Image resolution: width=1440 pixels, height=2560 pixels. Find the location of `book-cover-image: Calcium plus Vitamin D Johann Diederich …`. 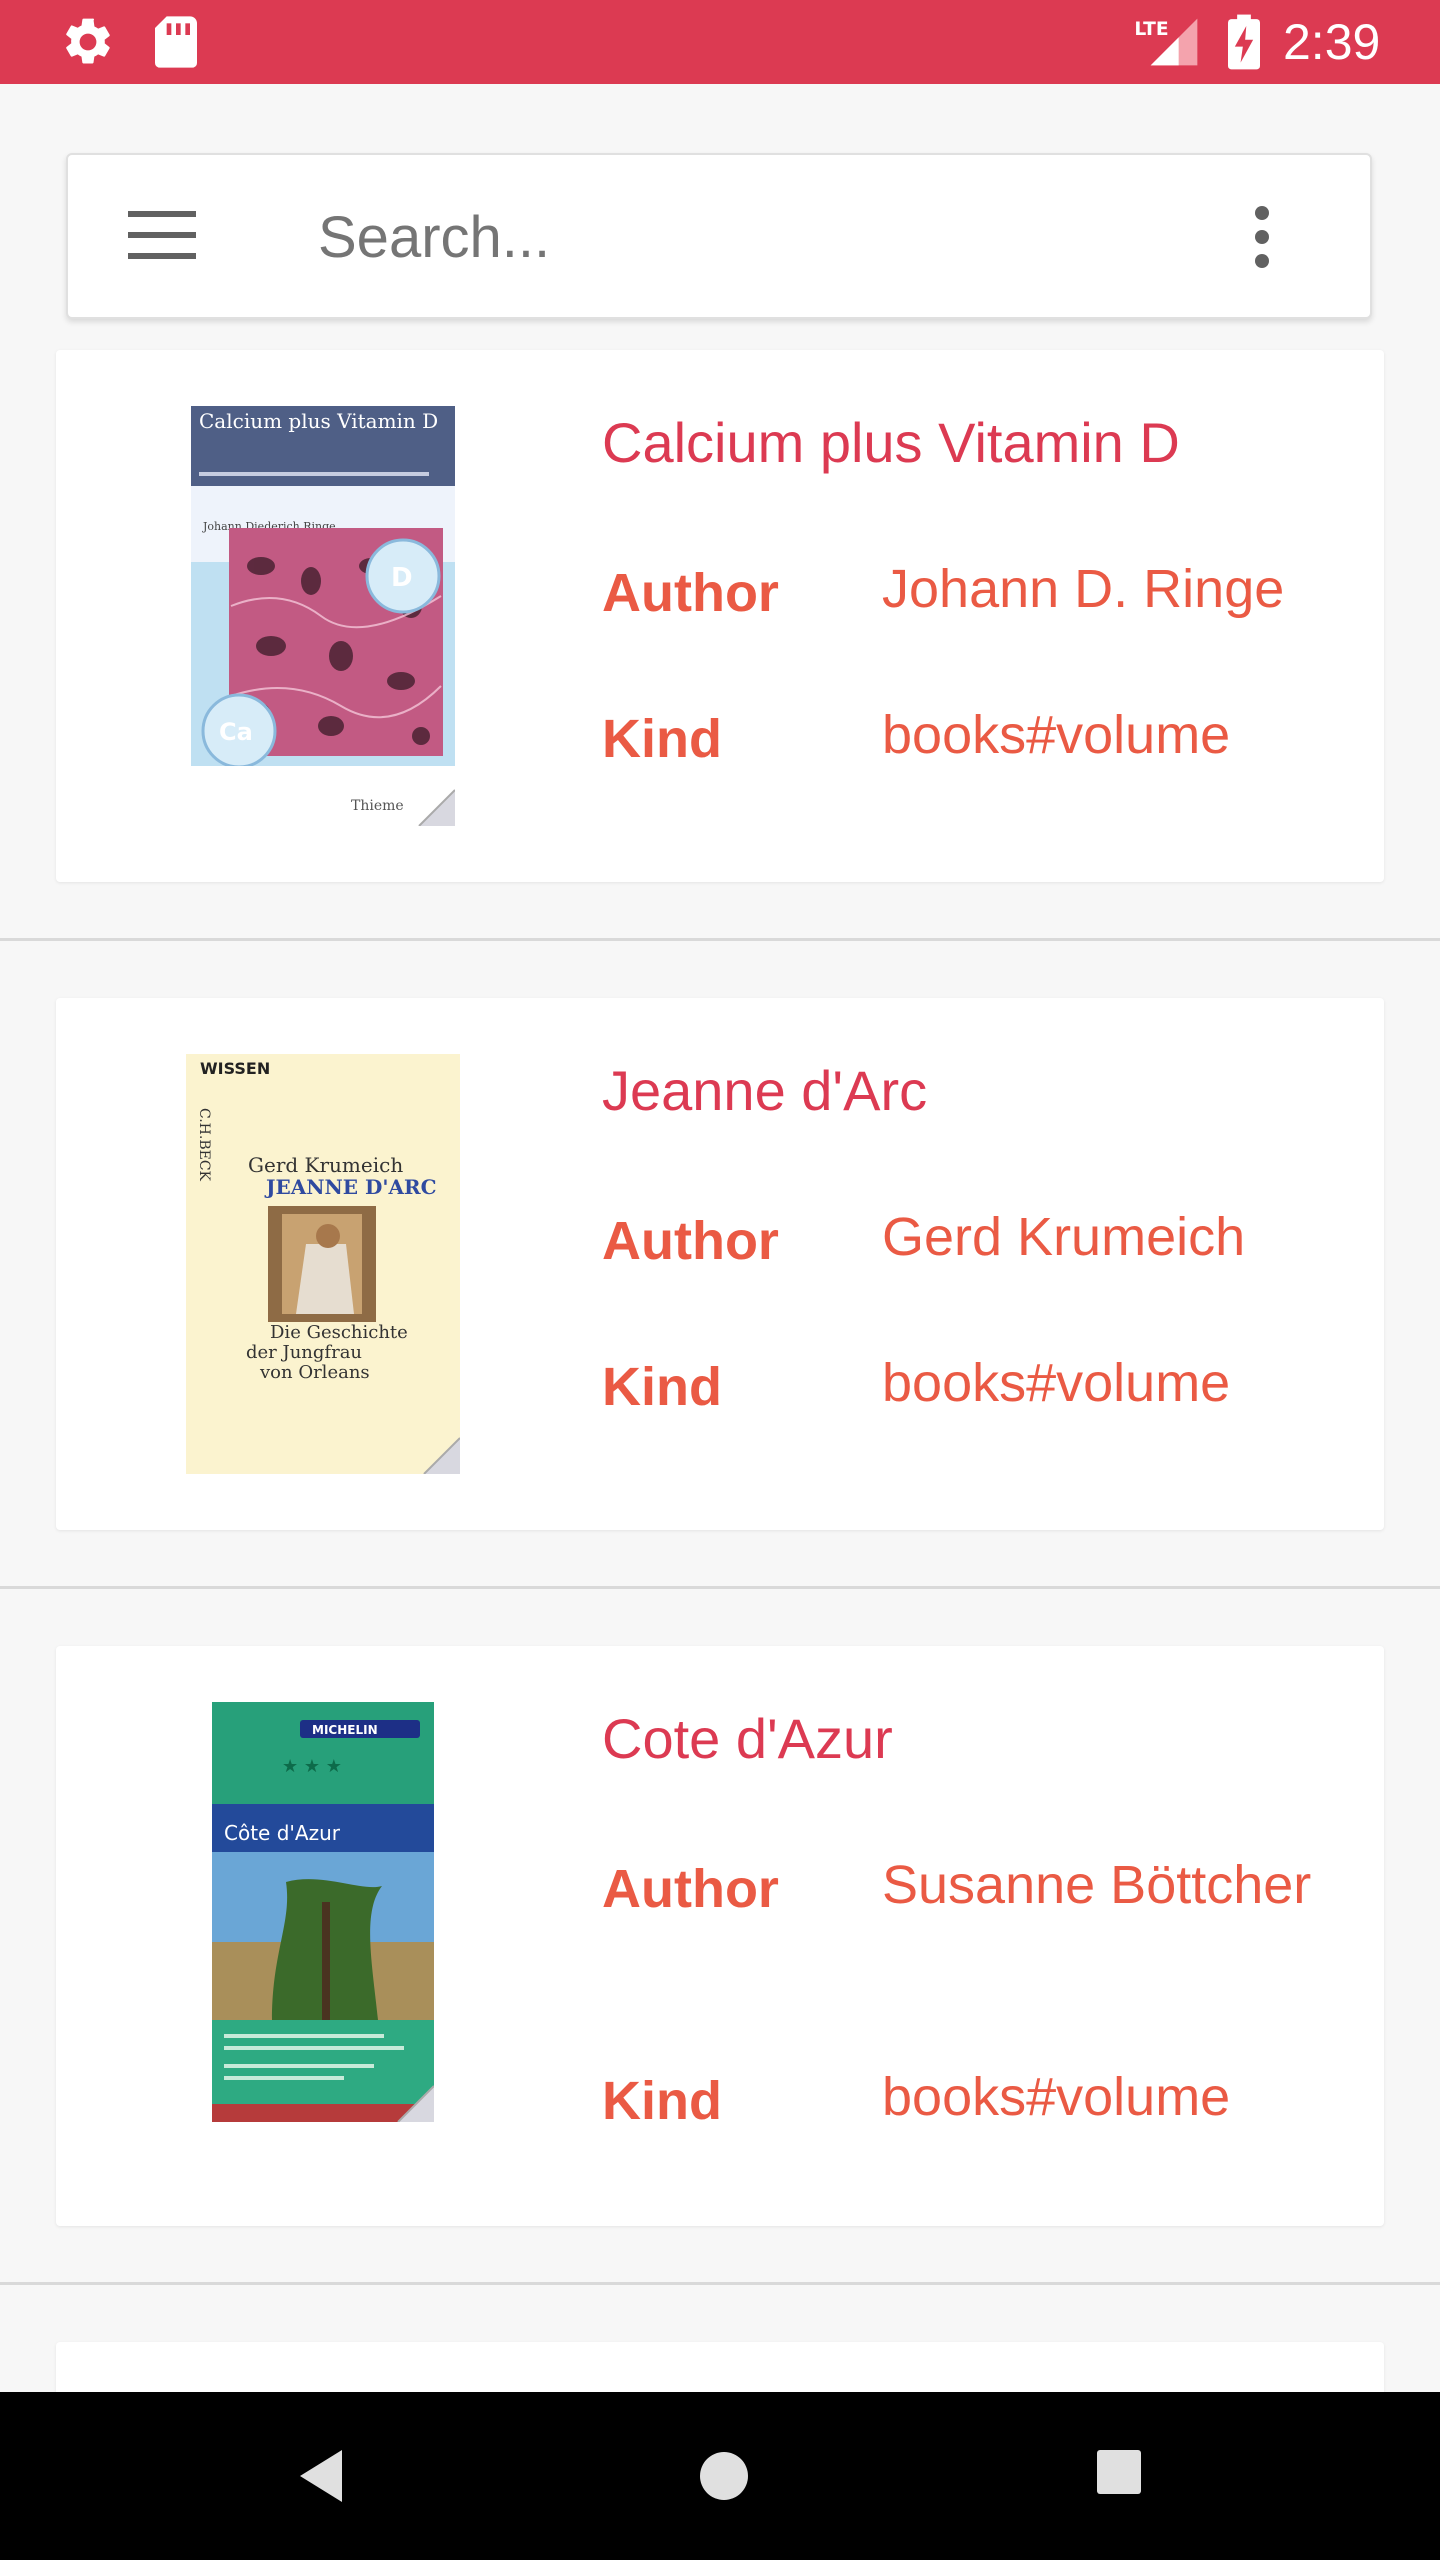

book-cover-image: Calcium plus Vitamin D Johann Diederich … is located at coordinates (323, 616).